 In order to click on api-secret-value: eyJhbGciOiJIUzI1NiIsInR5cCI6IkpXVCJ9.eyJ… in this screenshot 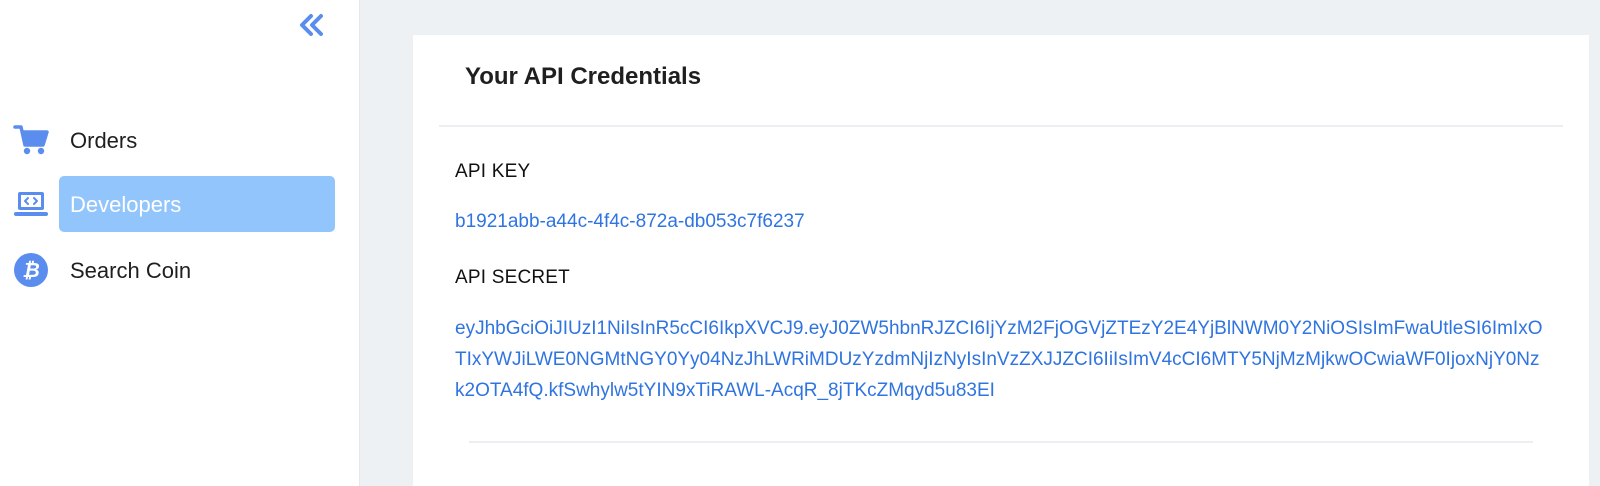, I will do `click(1000, 359)`.